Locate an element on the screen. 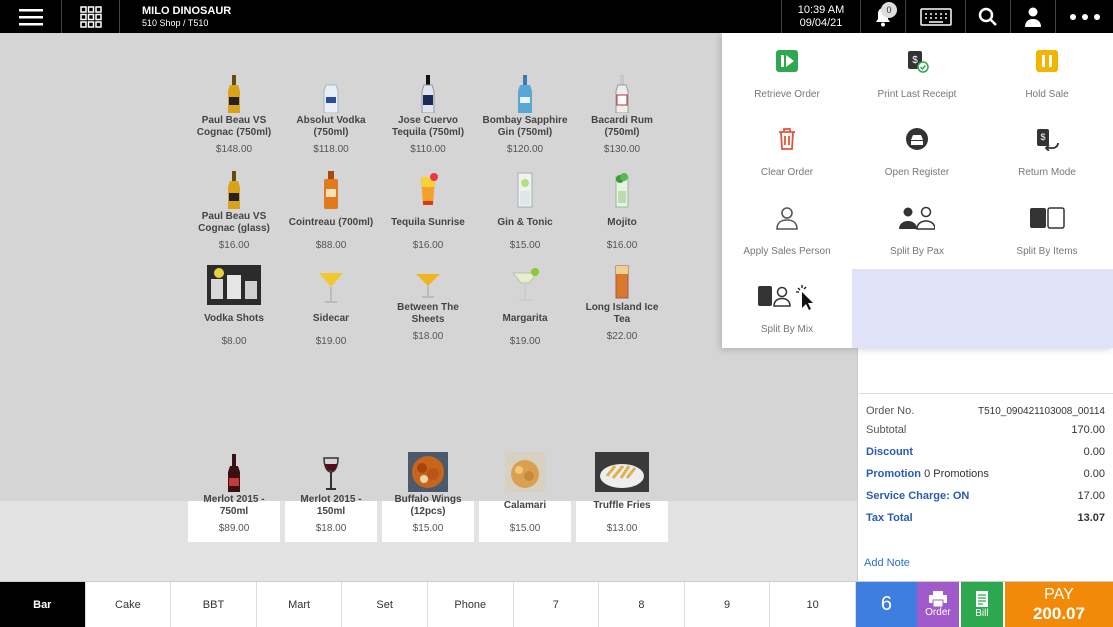  product-tile: Vodka Shots $8.00 is located at coordinates (234, 305).